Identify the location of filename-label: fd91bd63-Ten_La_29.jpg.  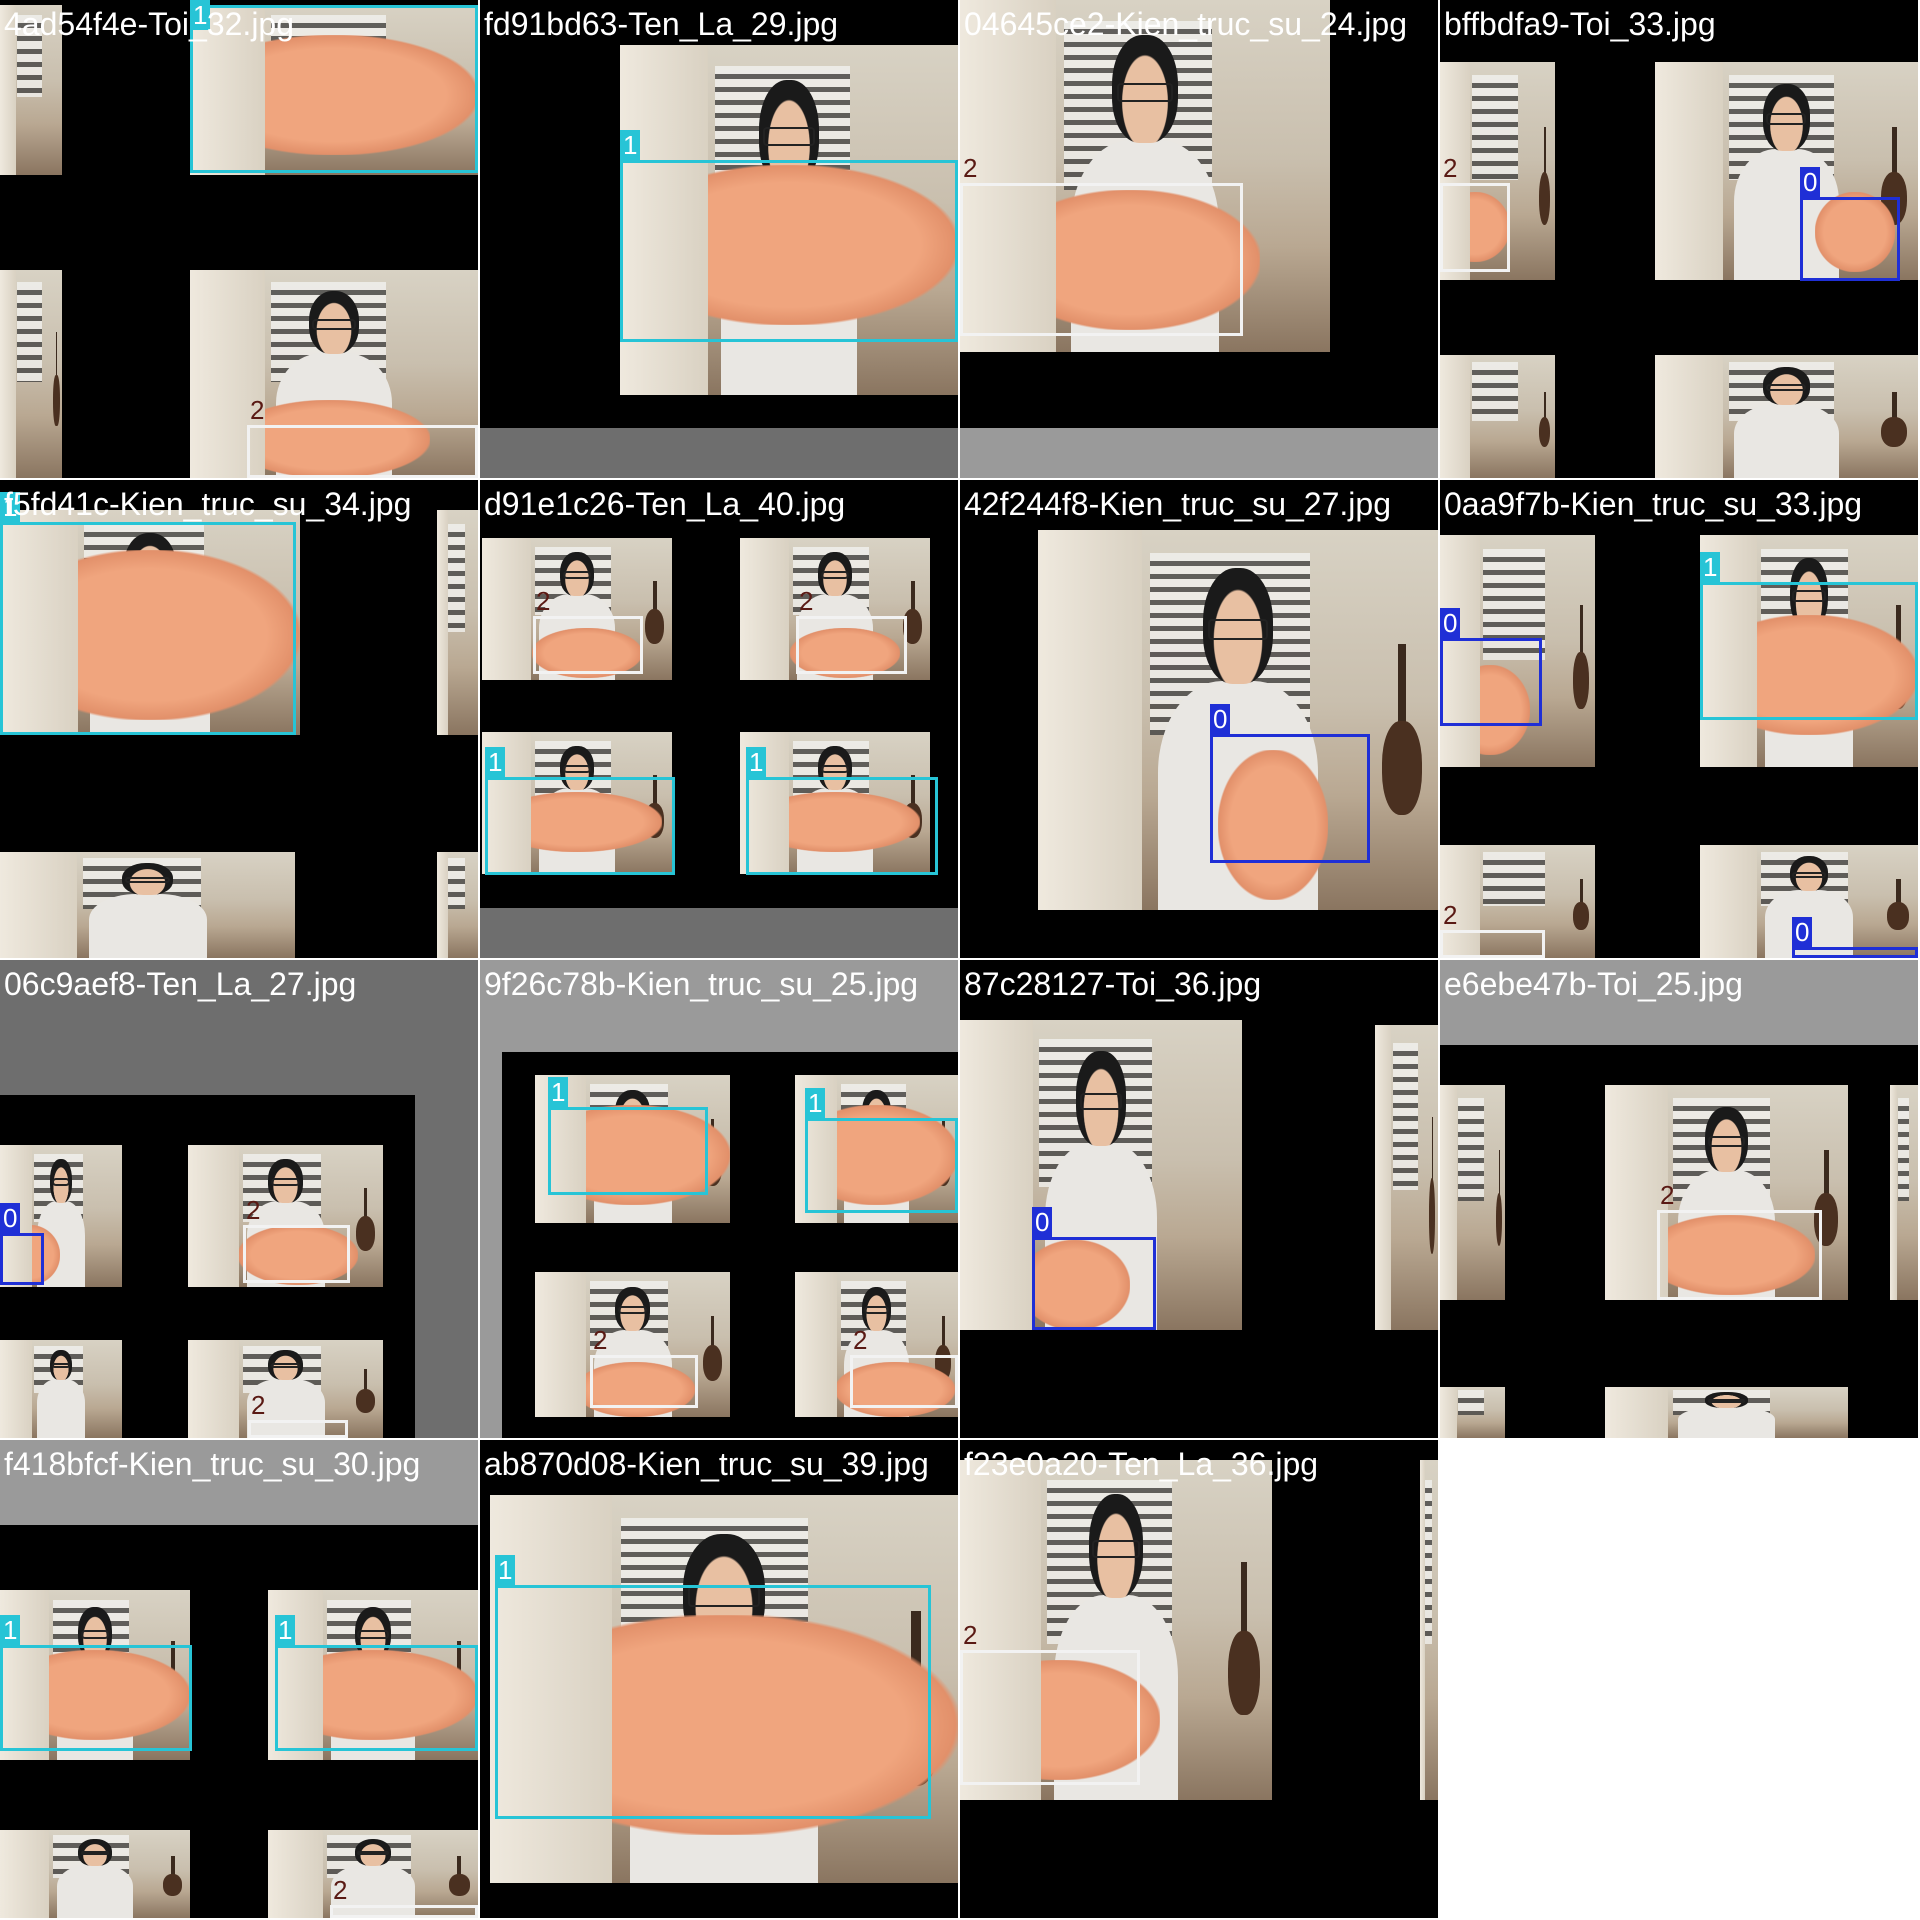
(661, 24).